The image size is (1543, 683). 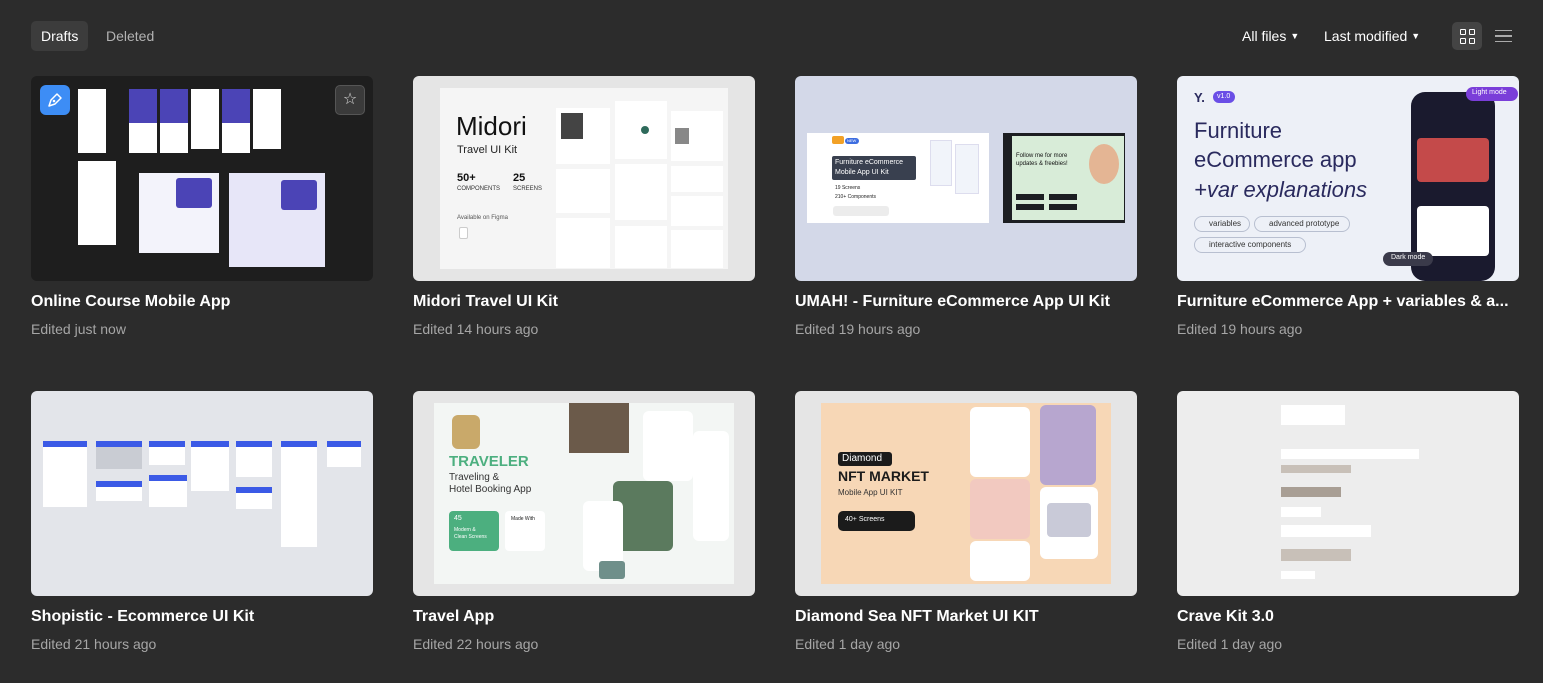 I want to click on thumb-count: 45, so click(x=458, y=518).